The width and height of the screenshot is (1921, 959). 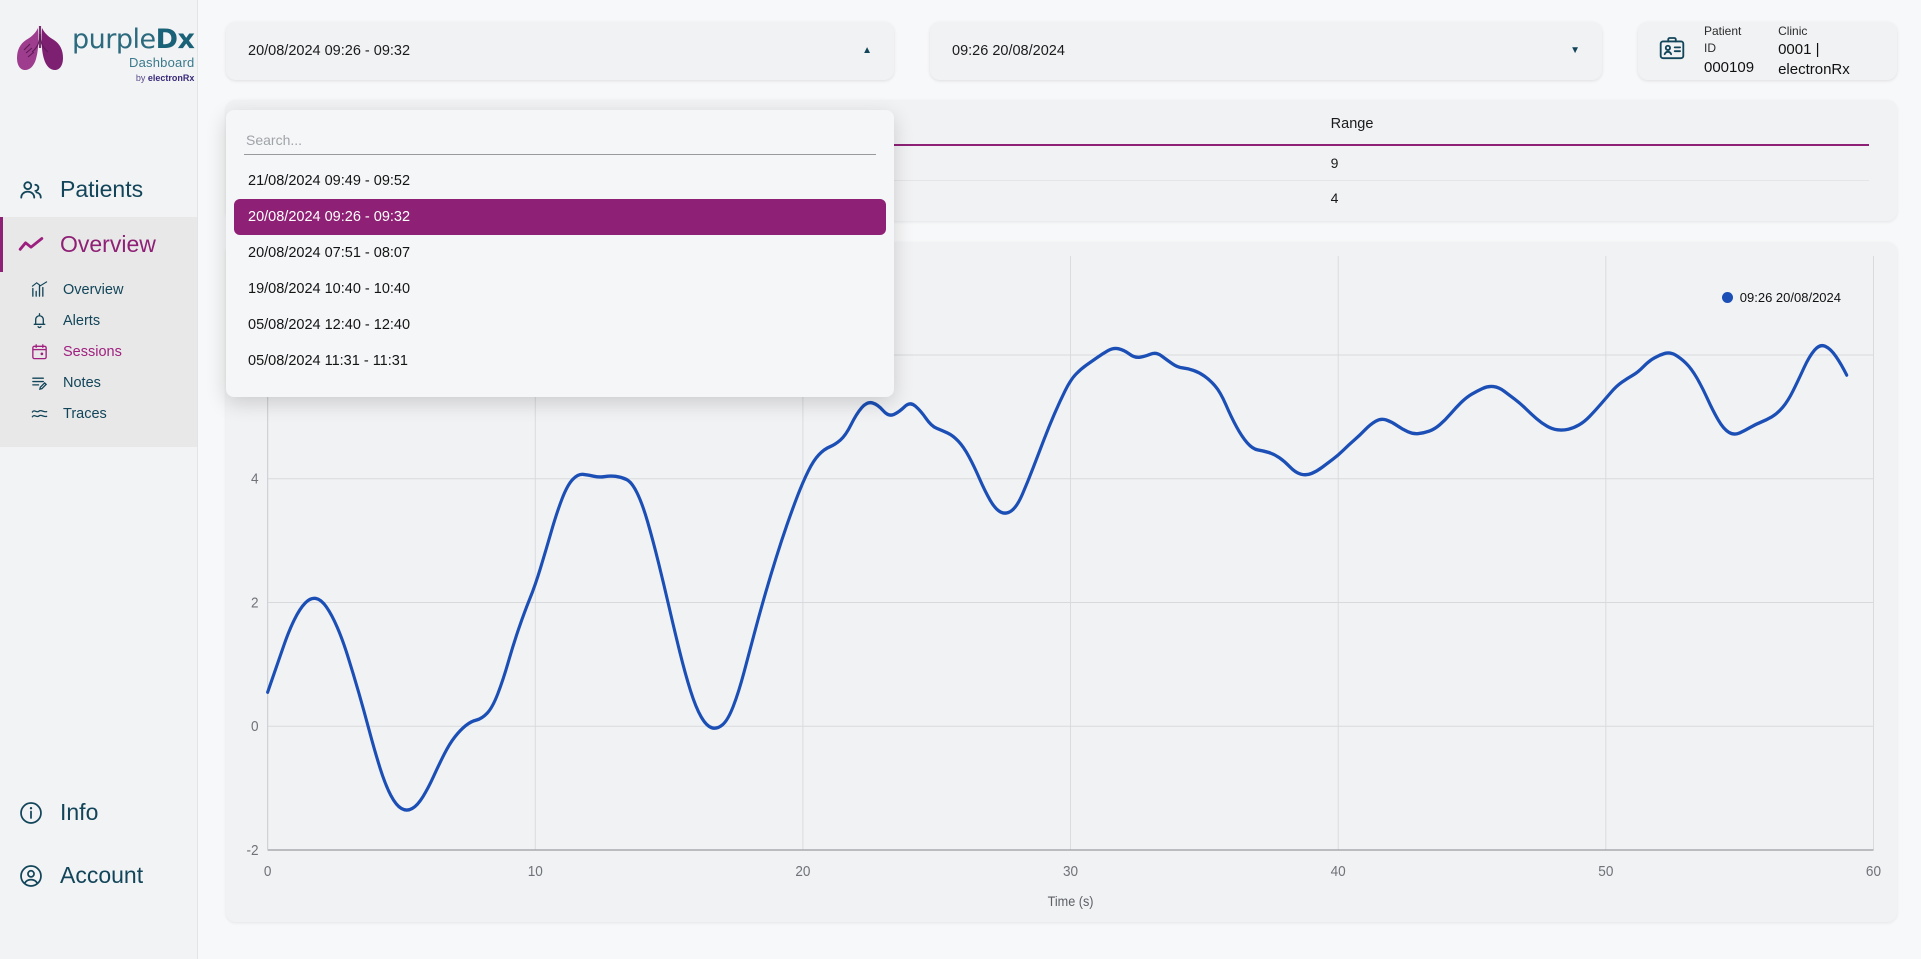 I want to click on lungs-icon, so click(x=40, y=49).